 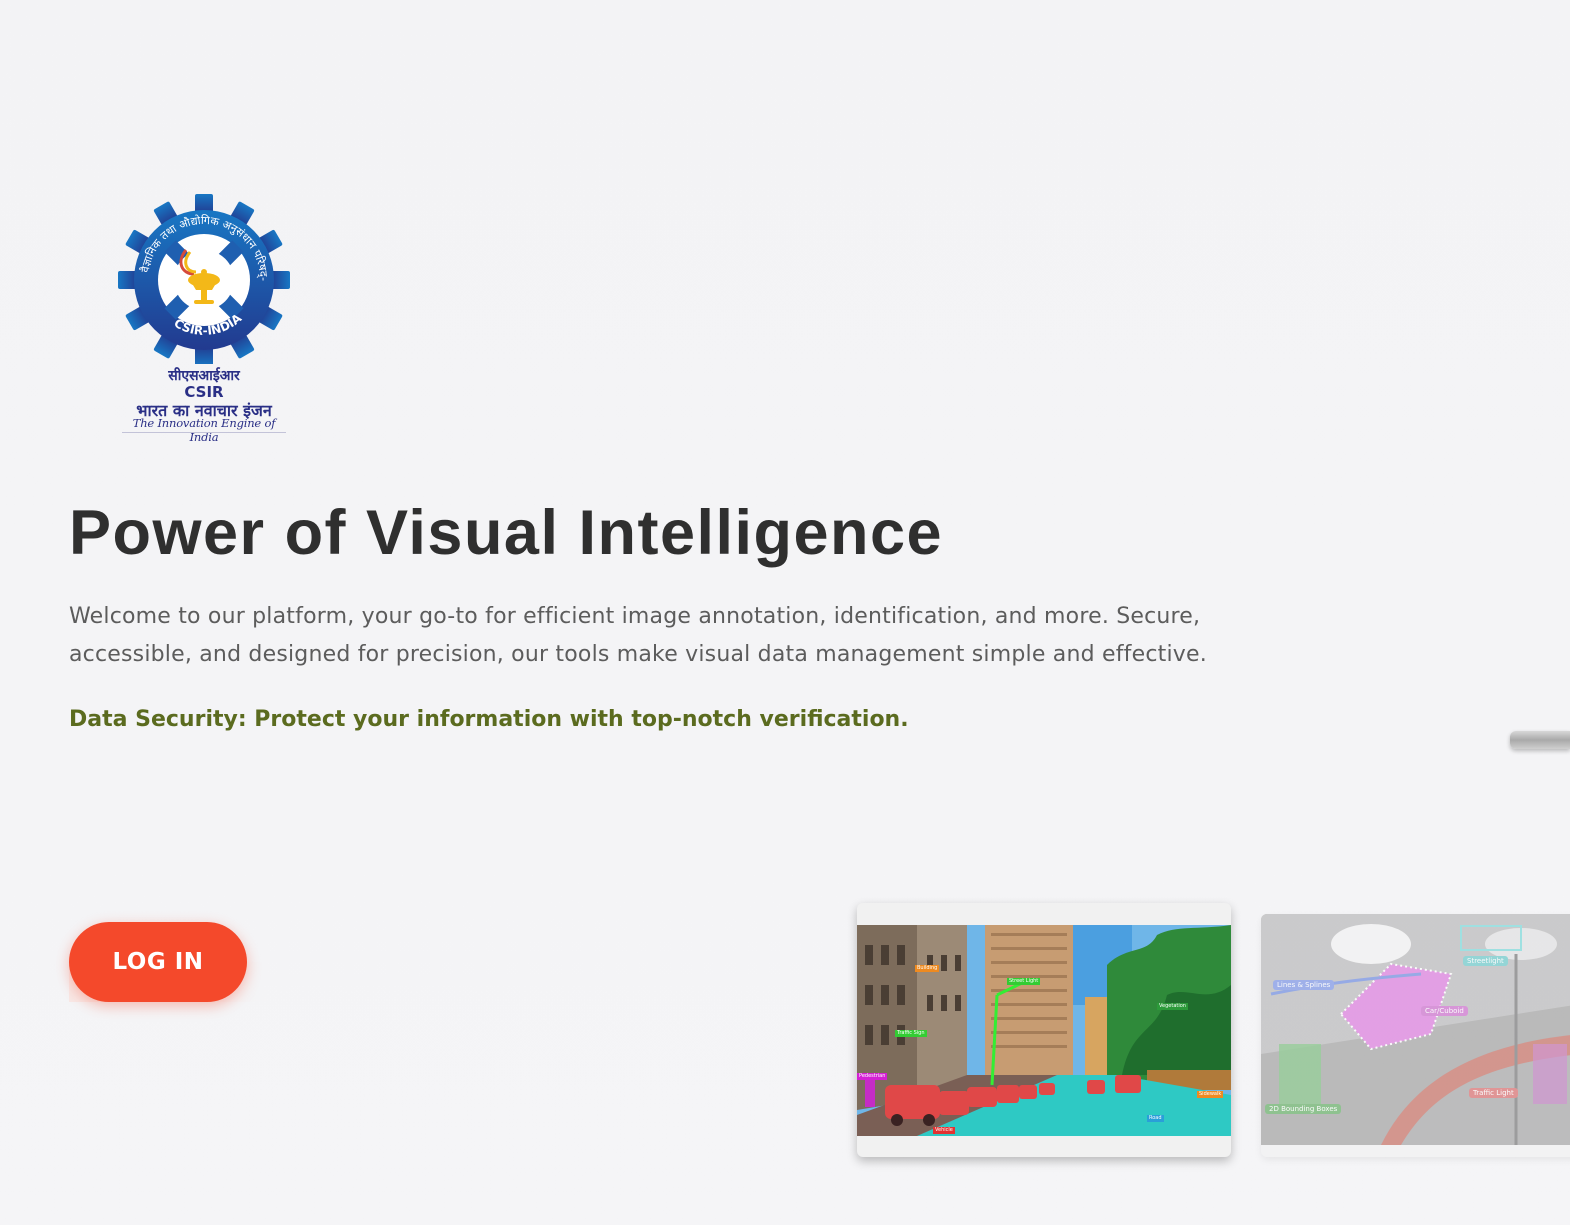 What do you see at coordinates (1303, 1109) in the screenshot?
I see `tag-bounding-boxes: 2D Bounding Boxes` at bounding box center [1303, 1109].